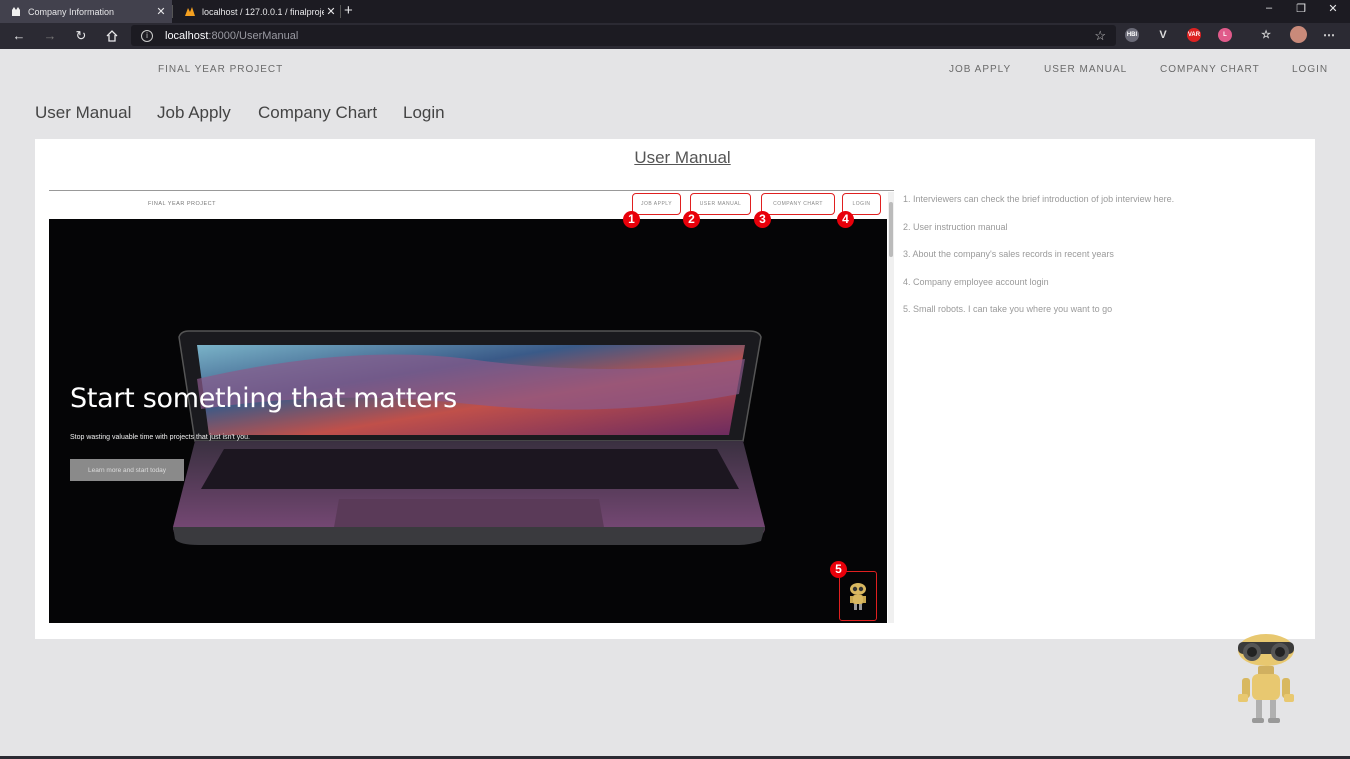 This screenshot has height=759, width=1350. I want to click on screenshot-hero-title: Start something that matters, so click(263, 398).